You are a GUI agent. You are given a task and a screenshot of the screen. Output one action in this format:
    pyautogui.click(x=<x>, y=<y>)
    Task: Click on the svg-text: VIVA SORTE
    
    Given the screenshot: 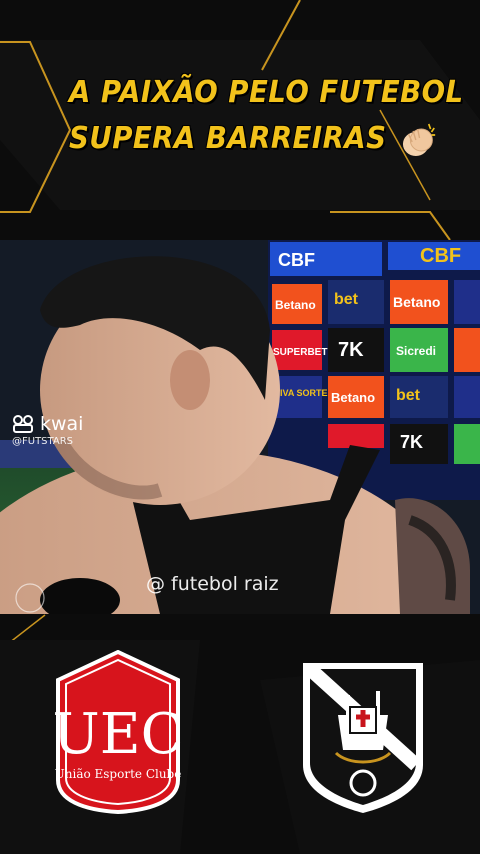 What is the action you would take?
    pyautogui.click(x=301, y=393)
    